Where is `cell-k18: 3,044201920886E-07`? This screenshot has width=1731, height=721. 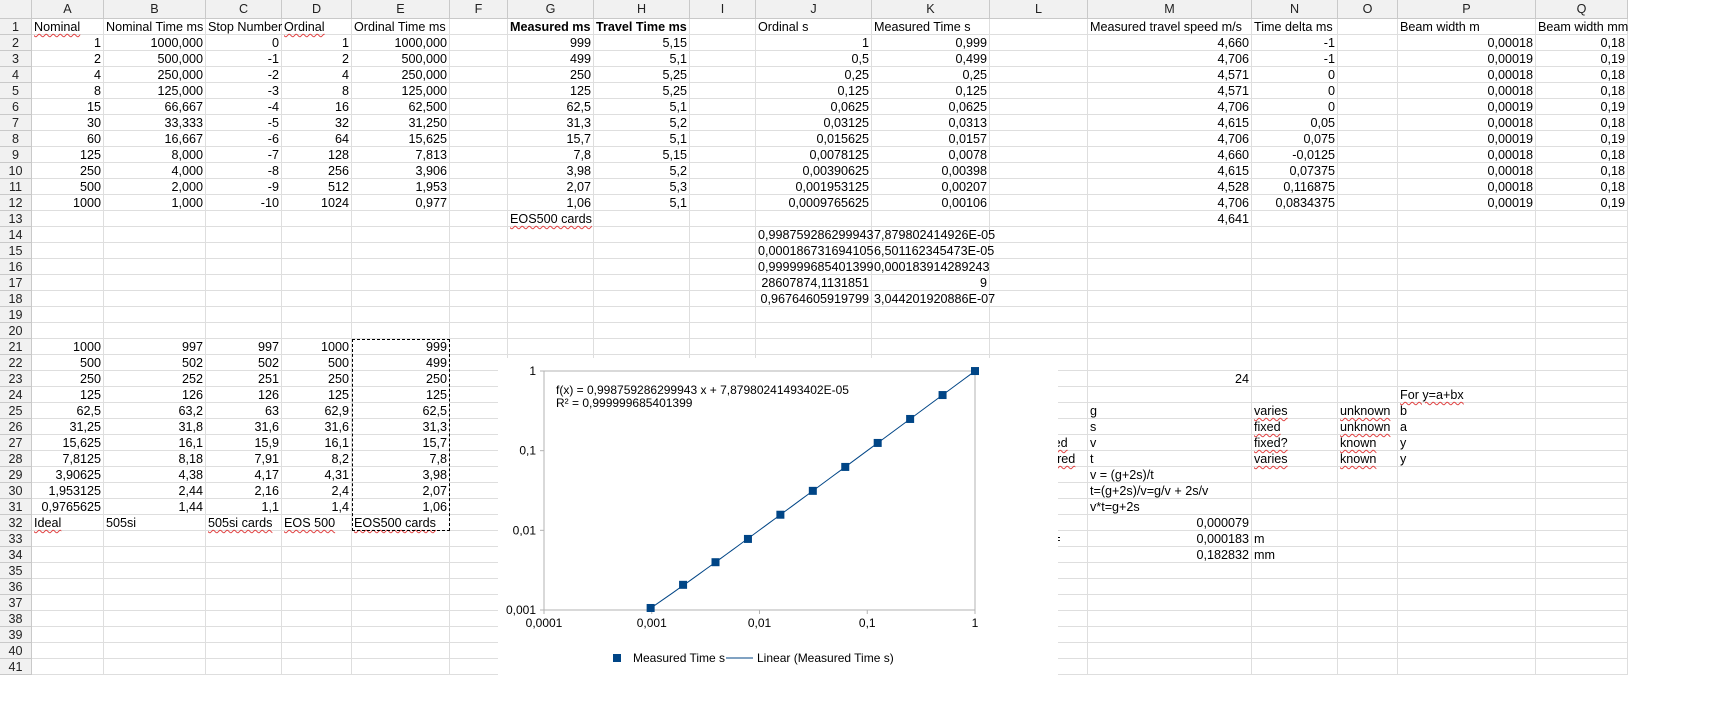 cell-k18: 3,044201920886E-07 is located at coordinates (933, 299).